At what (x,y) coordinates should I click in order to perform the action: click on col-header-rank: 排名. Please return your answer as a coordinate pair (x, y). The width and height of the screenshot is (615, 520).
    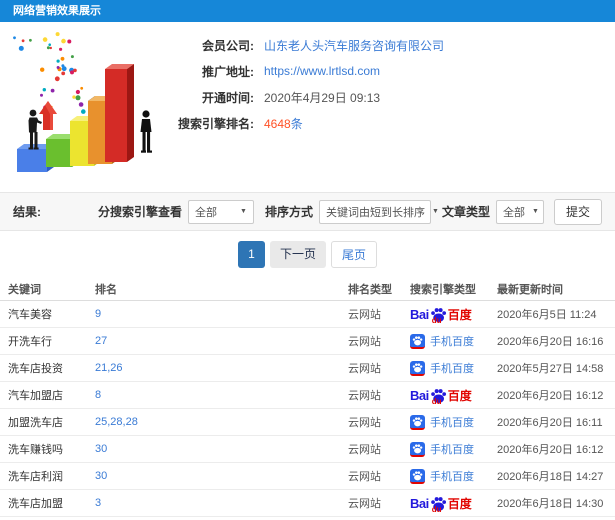
    Looking at the image, I should click on (106, 289).